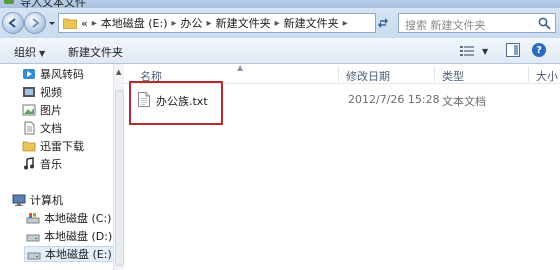  I want to click on nav-item-baofeng: 暴风转码, so click(53, 74).